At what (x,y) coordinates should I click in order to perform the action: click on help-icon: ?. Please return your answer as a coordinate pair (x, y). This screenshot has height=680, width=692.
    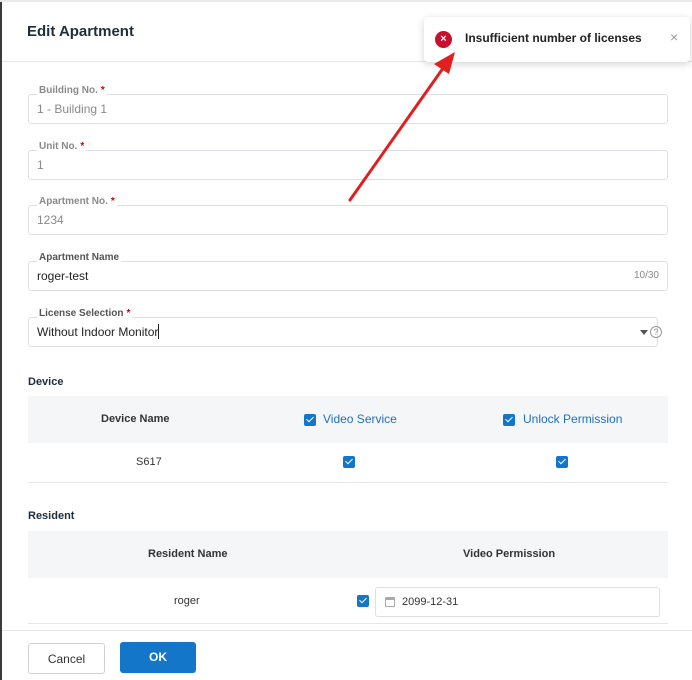
    Looking at the image, I should click on (656, 332).